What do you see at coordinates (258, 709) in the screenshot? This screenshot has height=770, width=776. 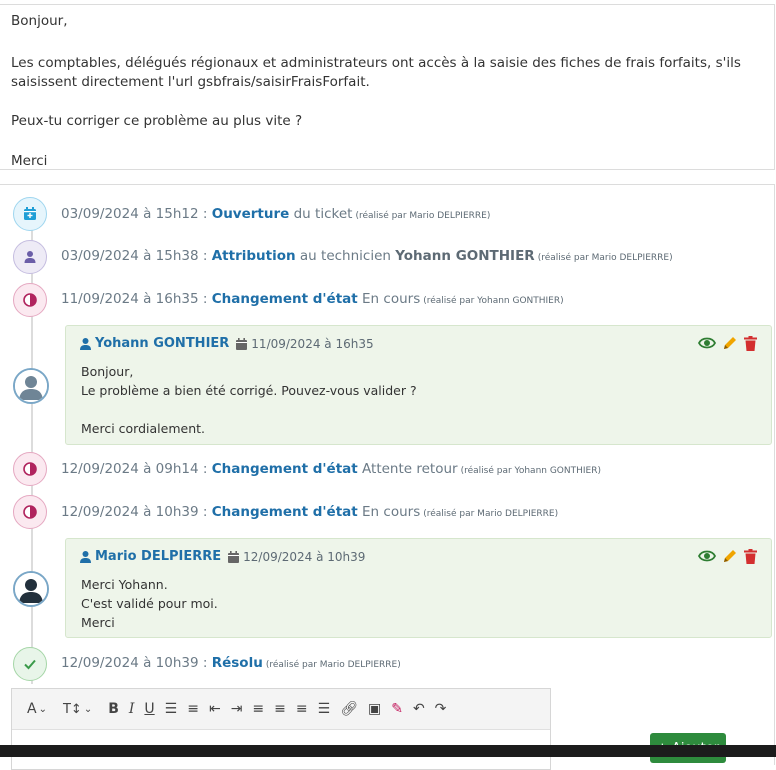 I see `align-left-icon: ≡` at bounding box center [258, 709].